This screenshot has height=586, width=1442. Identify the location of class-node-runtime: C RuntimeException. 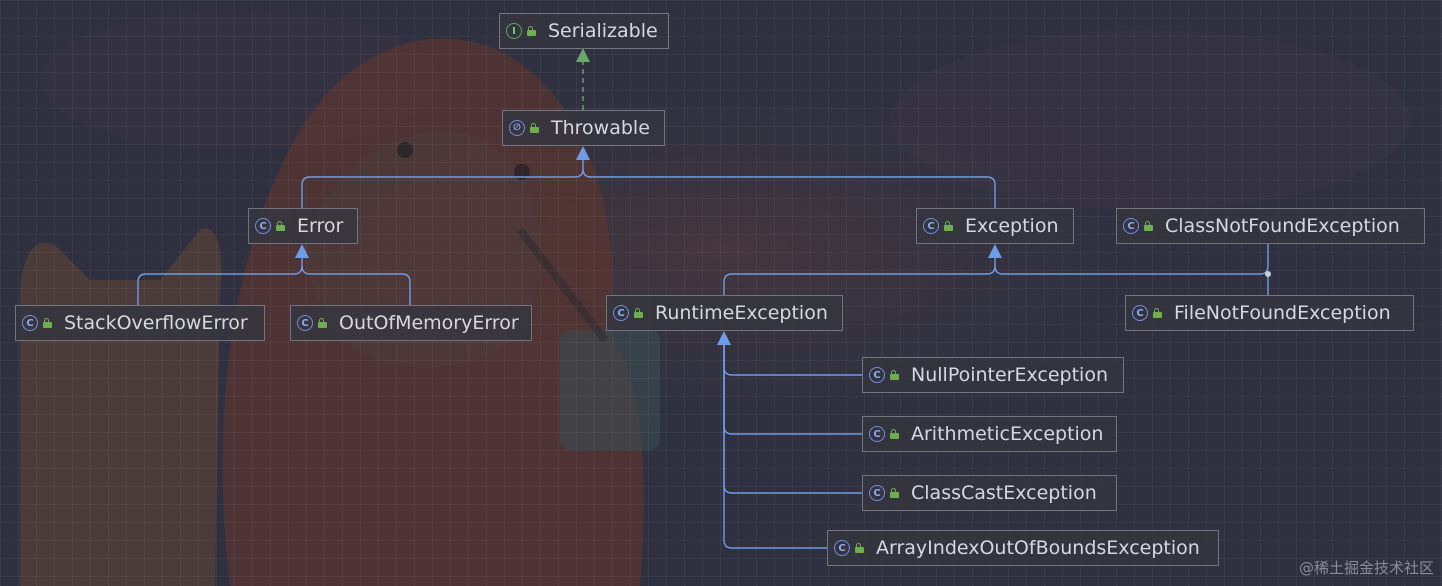
(724, 313).